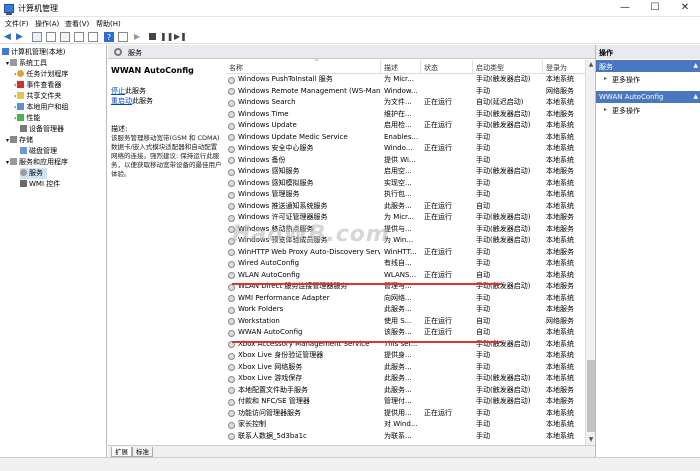 The height and width of the screenshot is (471, 700). Describe the element at coordinates (405, 437) in the screenshot. I see `table-row: 联系人数据_5d3ba1c 为联系... 手动 本地系统` at that location.